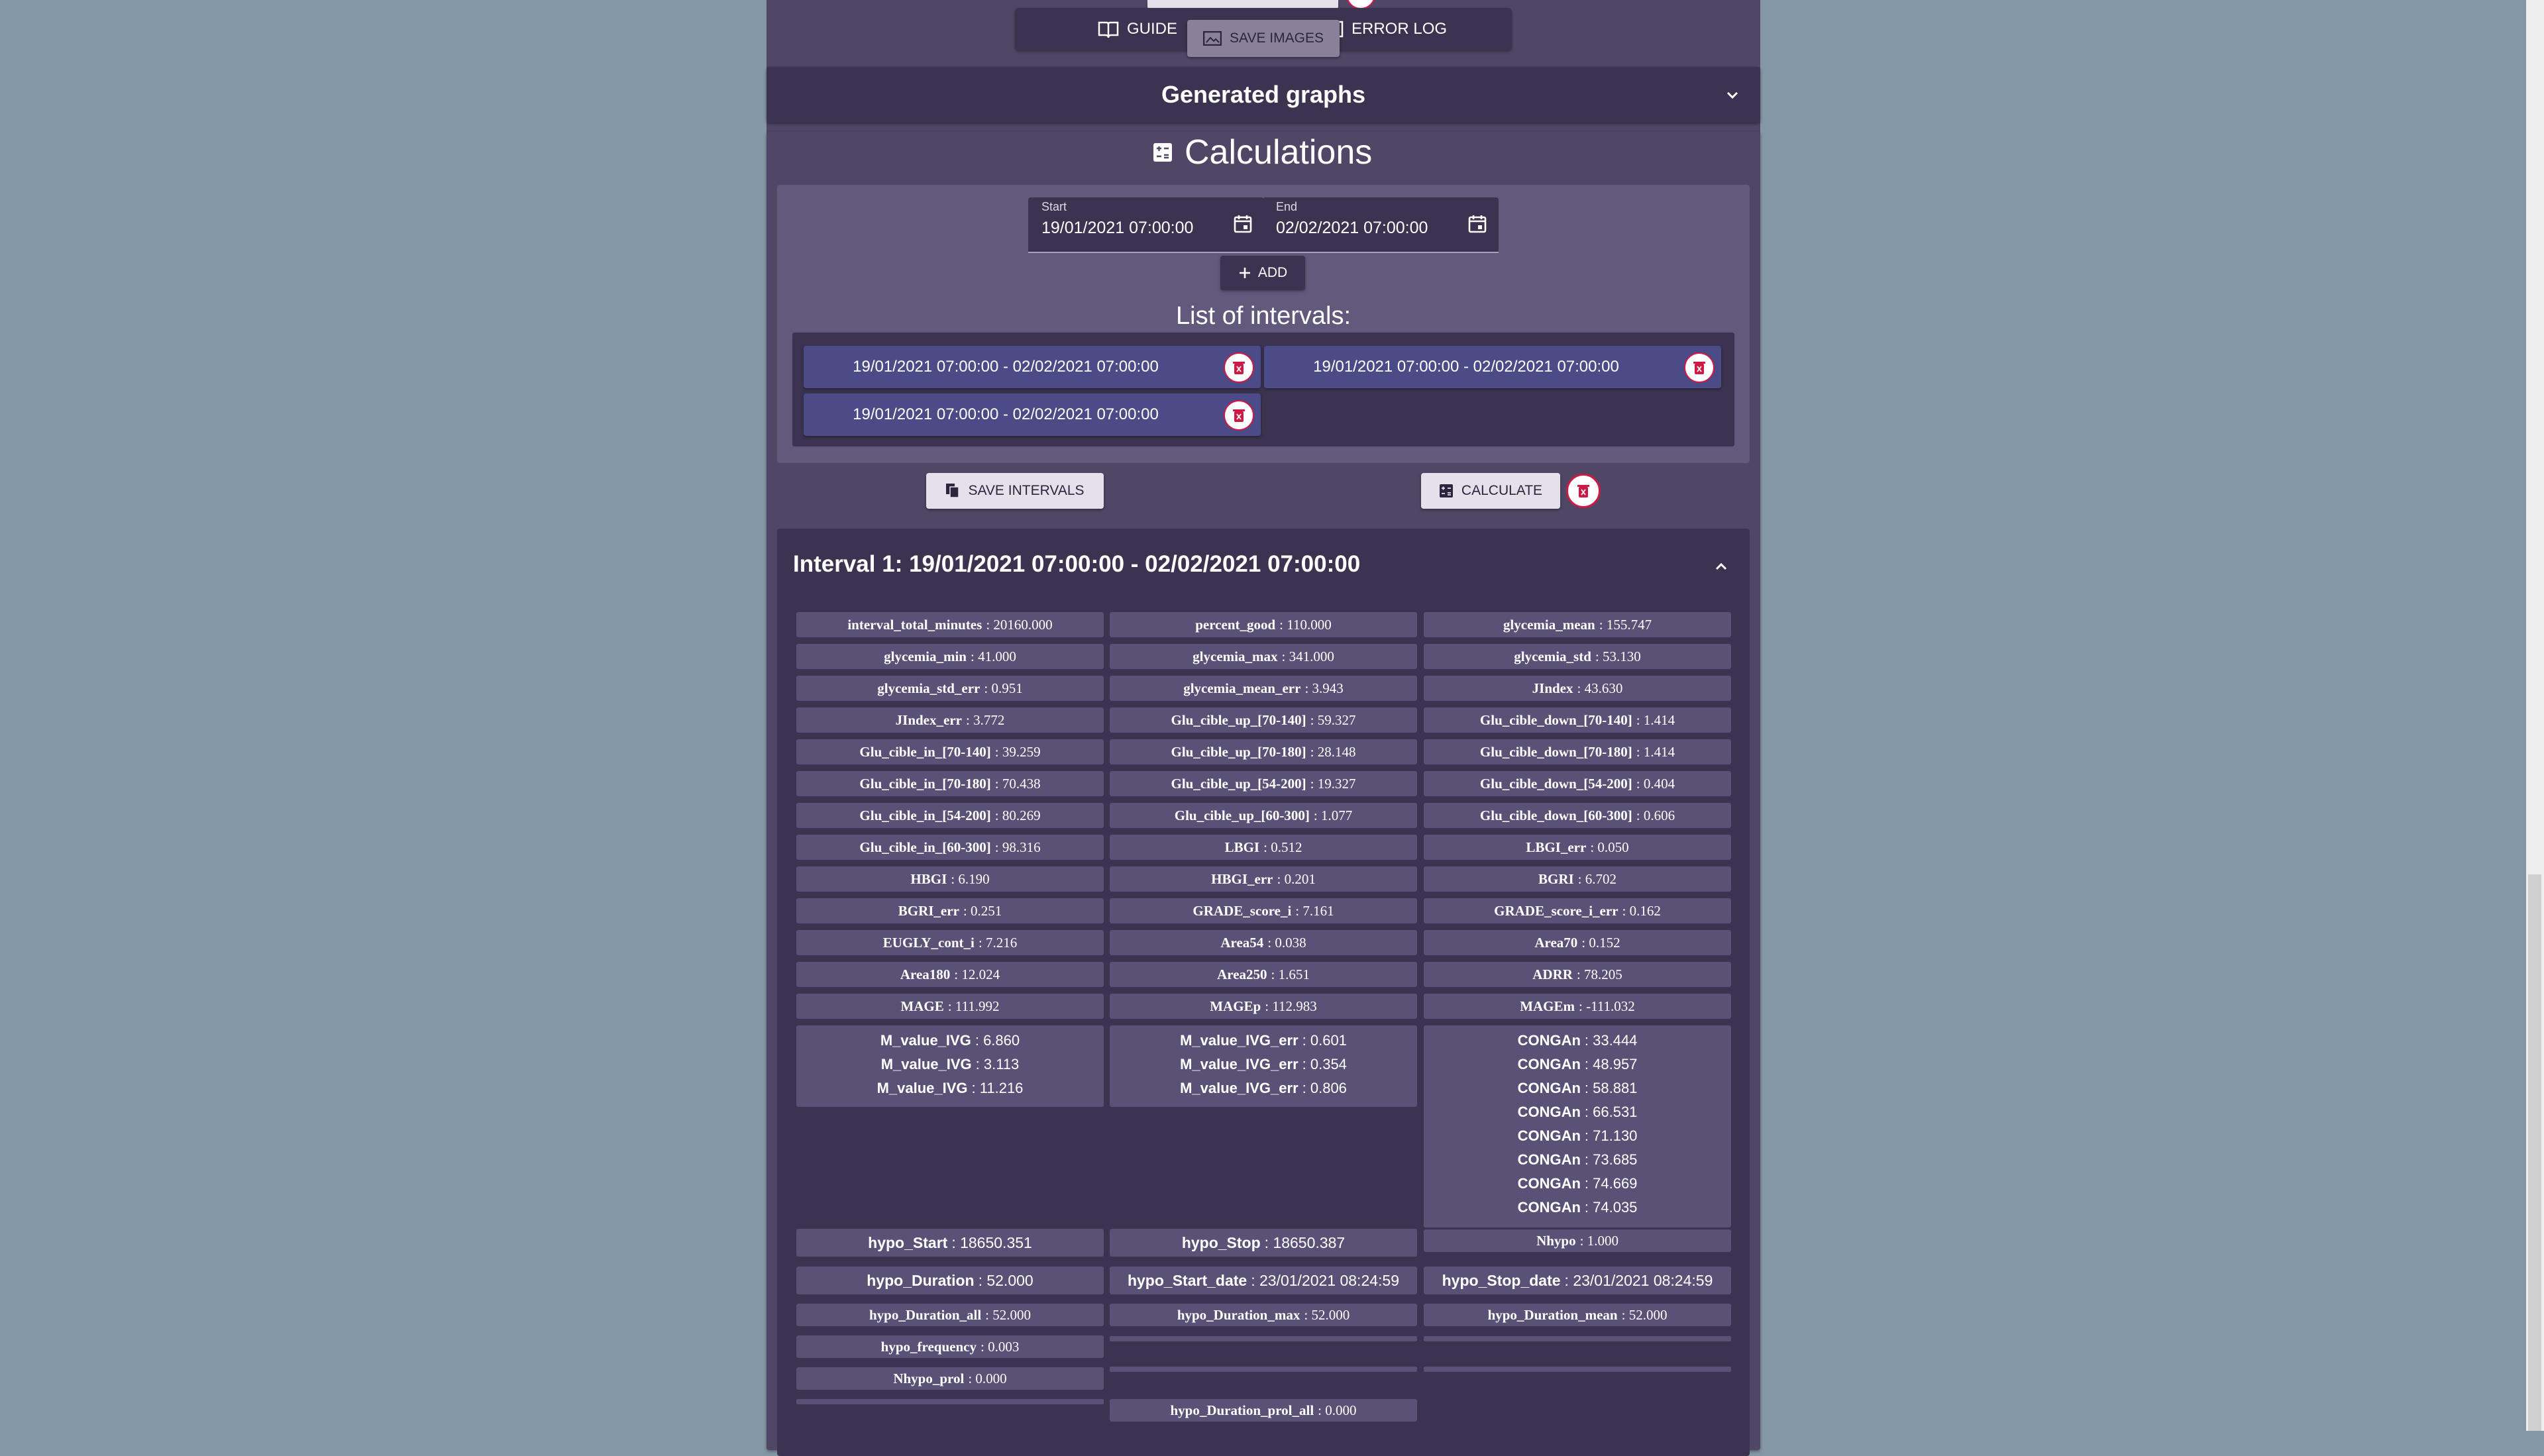  Describe the element at coordinates (1555, 815) in the screenshot. I see `result-key: Glu_cible_down_[60-300]` at that location.